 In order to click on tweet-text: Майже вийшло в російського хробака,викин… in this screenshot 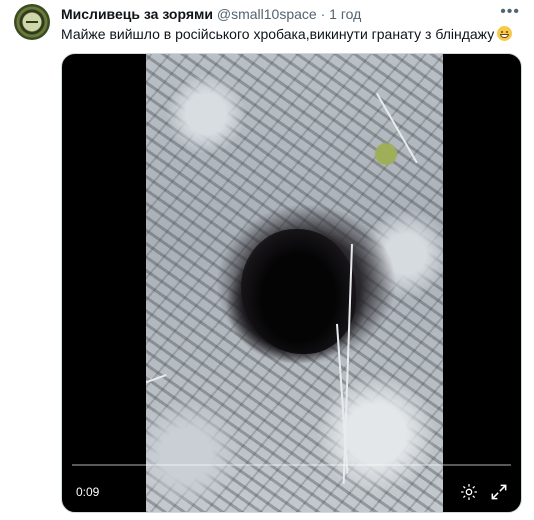, I will do `click(291, 34)`.